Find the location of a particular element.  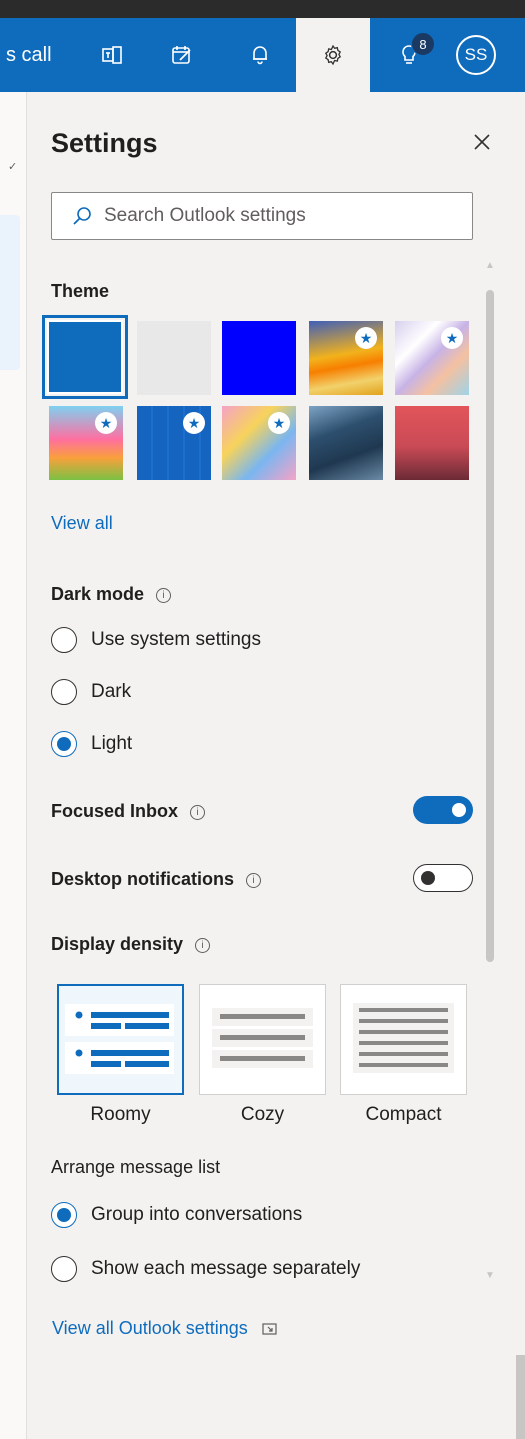

focused-inbox-label-text: Focused Inbox is located at coordinates (115, 811).